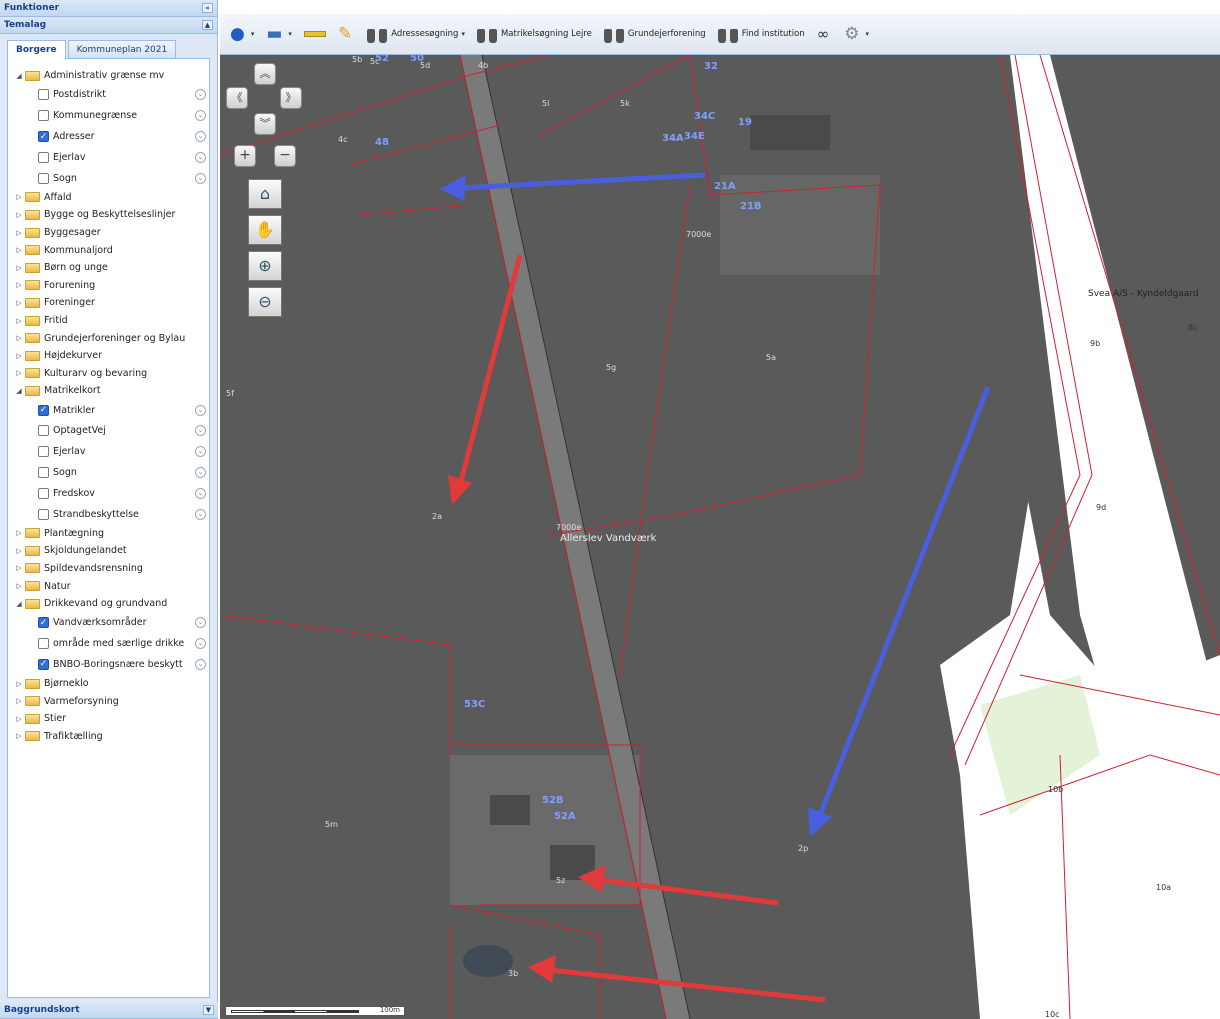 The width and height of the screenshot is (1220, 1019). What do you see at coordinates (416, 34) in the screenshot?
I see `adressesogning-button: Adressesøgning ▾` at bounding box center [416, 34].